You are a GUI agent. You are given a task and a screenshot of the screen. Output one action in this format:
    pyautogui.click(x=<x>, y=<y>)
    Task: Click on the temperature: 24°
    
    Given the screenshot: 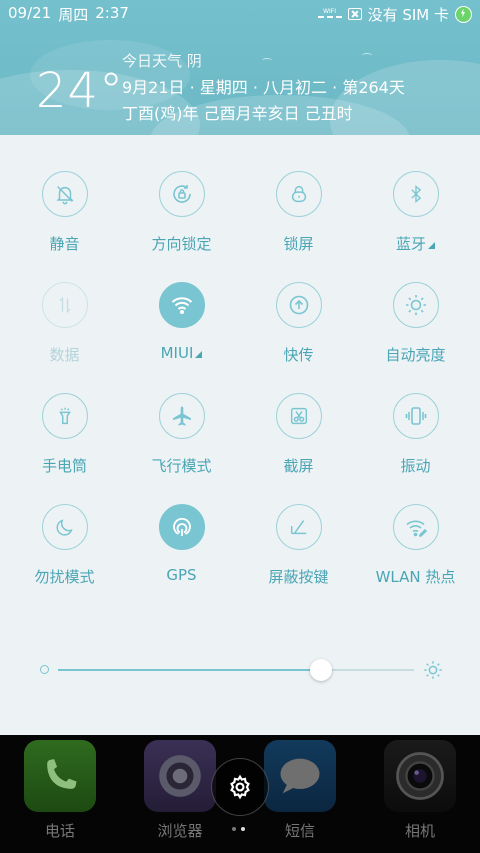 What is the action you would take?
    pyautogui.click(x=80, y=91)
    